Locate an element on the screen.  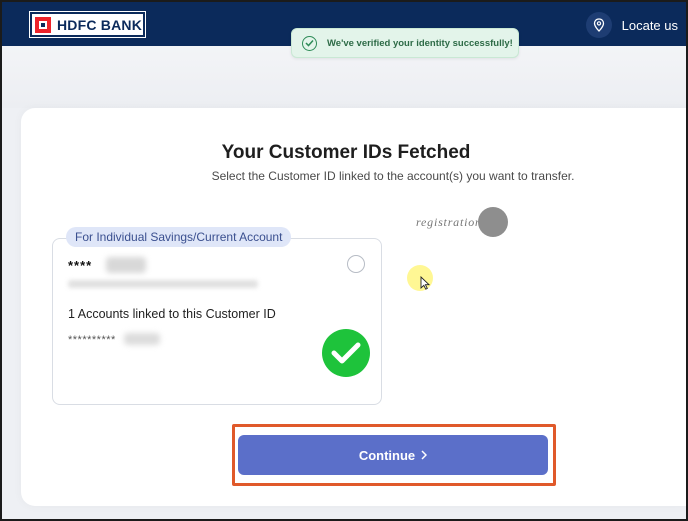
customer-id-masked: **** is located at coordinates (80, 265).